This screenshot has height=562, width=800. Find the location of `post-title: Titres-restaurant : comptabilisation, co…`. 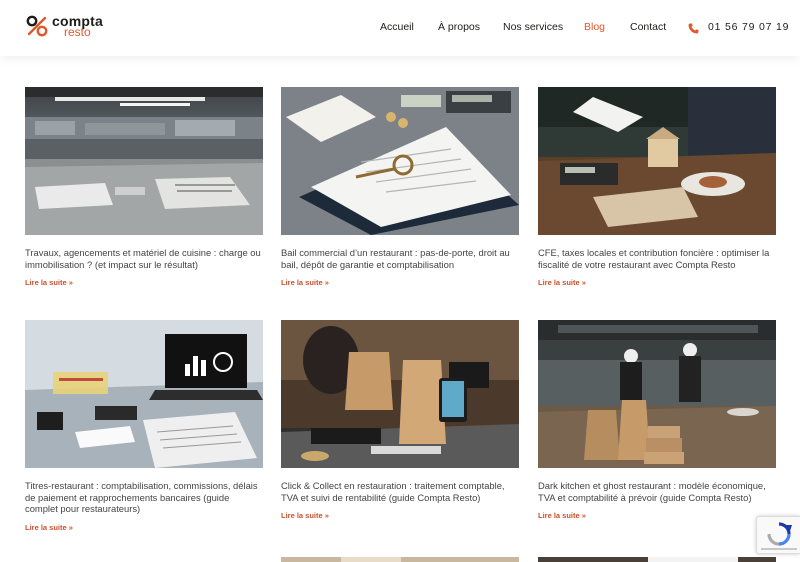

post-title: Titres-restaurant : comptabilisation, co… is located at coordinates (144, 497).